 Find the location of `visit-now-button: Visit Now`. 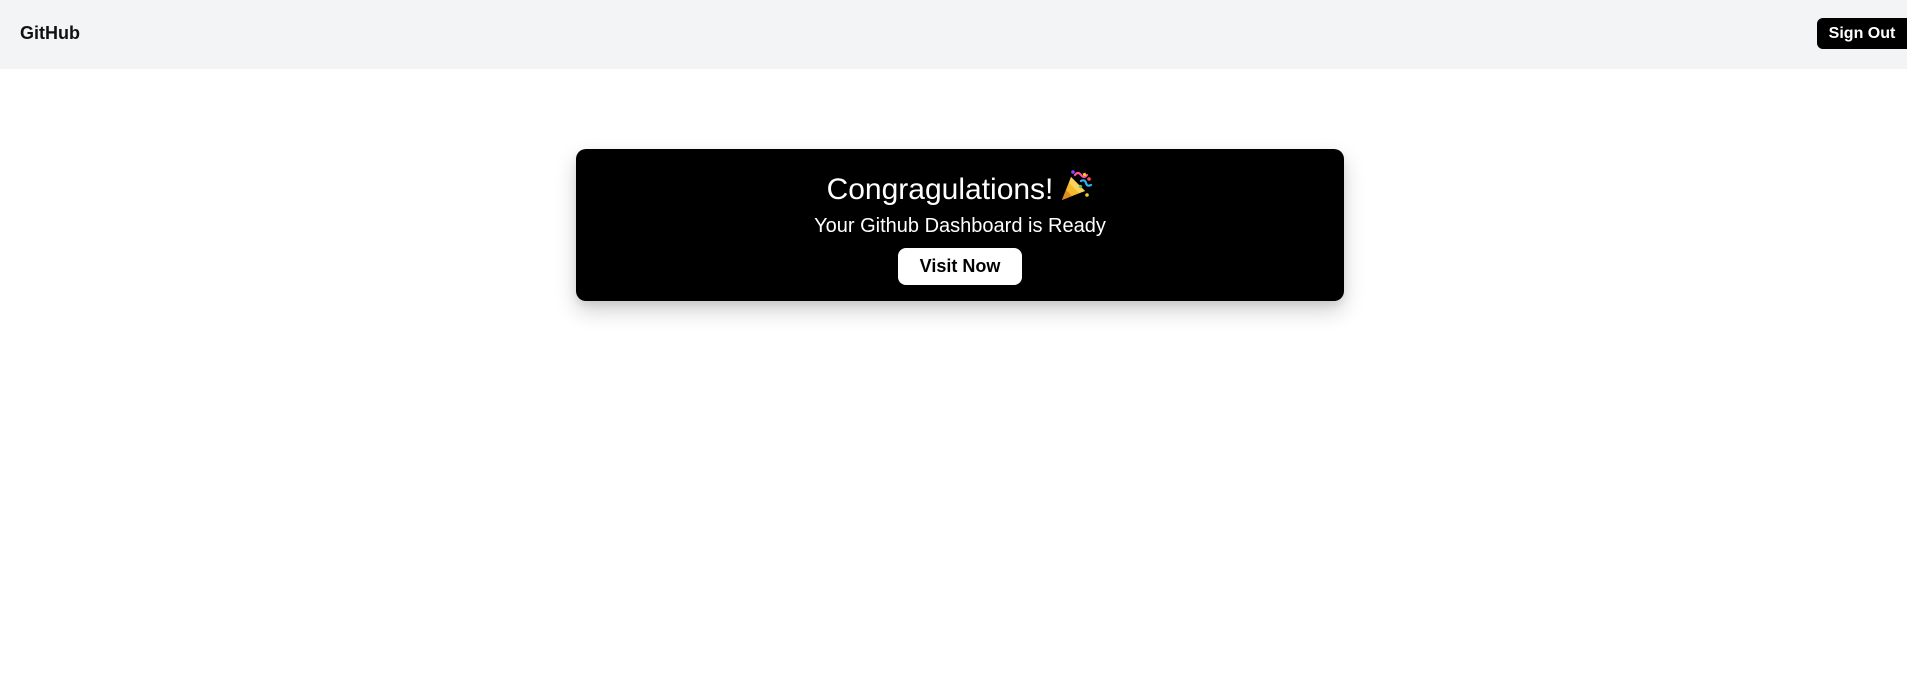

visit-now-button: Visit Now is located at coordinates (960, 266).